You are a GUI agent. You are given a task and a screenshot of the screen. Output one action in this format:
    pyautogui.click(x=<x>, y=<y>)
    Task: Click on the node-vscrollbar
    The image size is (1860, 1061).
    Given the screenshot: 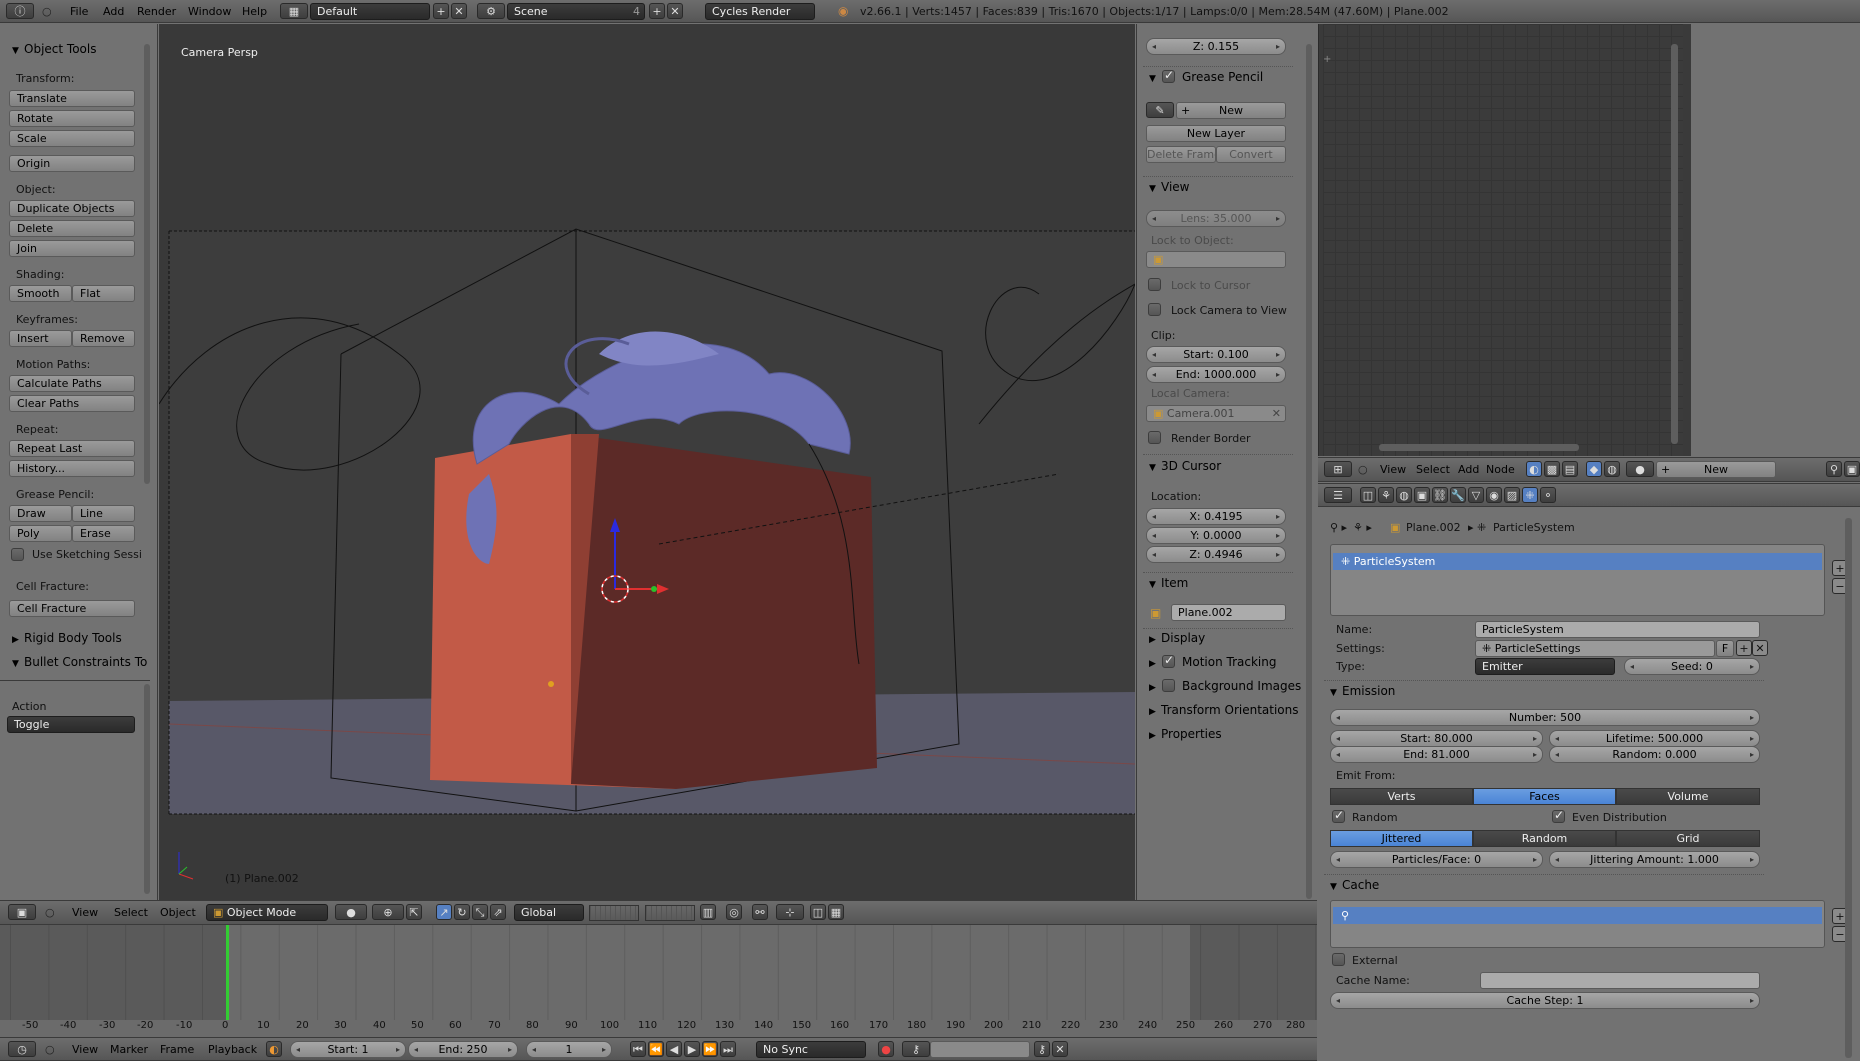 What is the action you would take?
    pyautogui.click(x=1674, y=244)
    